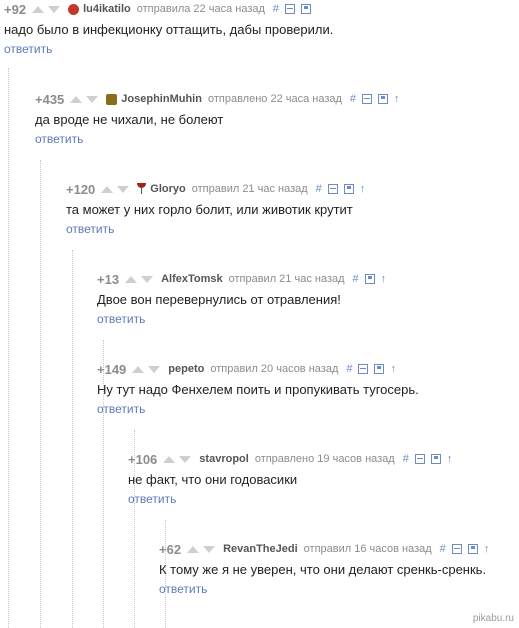 Image resolution: width=519 pixels, height=628 pixels. I want to click on wine-glass-icon, so click(142, 189).